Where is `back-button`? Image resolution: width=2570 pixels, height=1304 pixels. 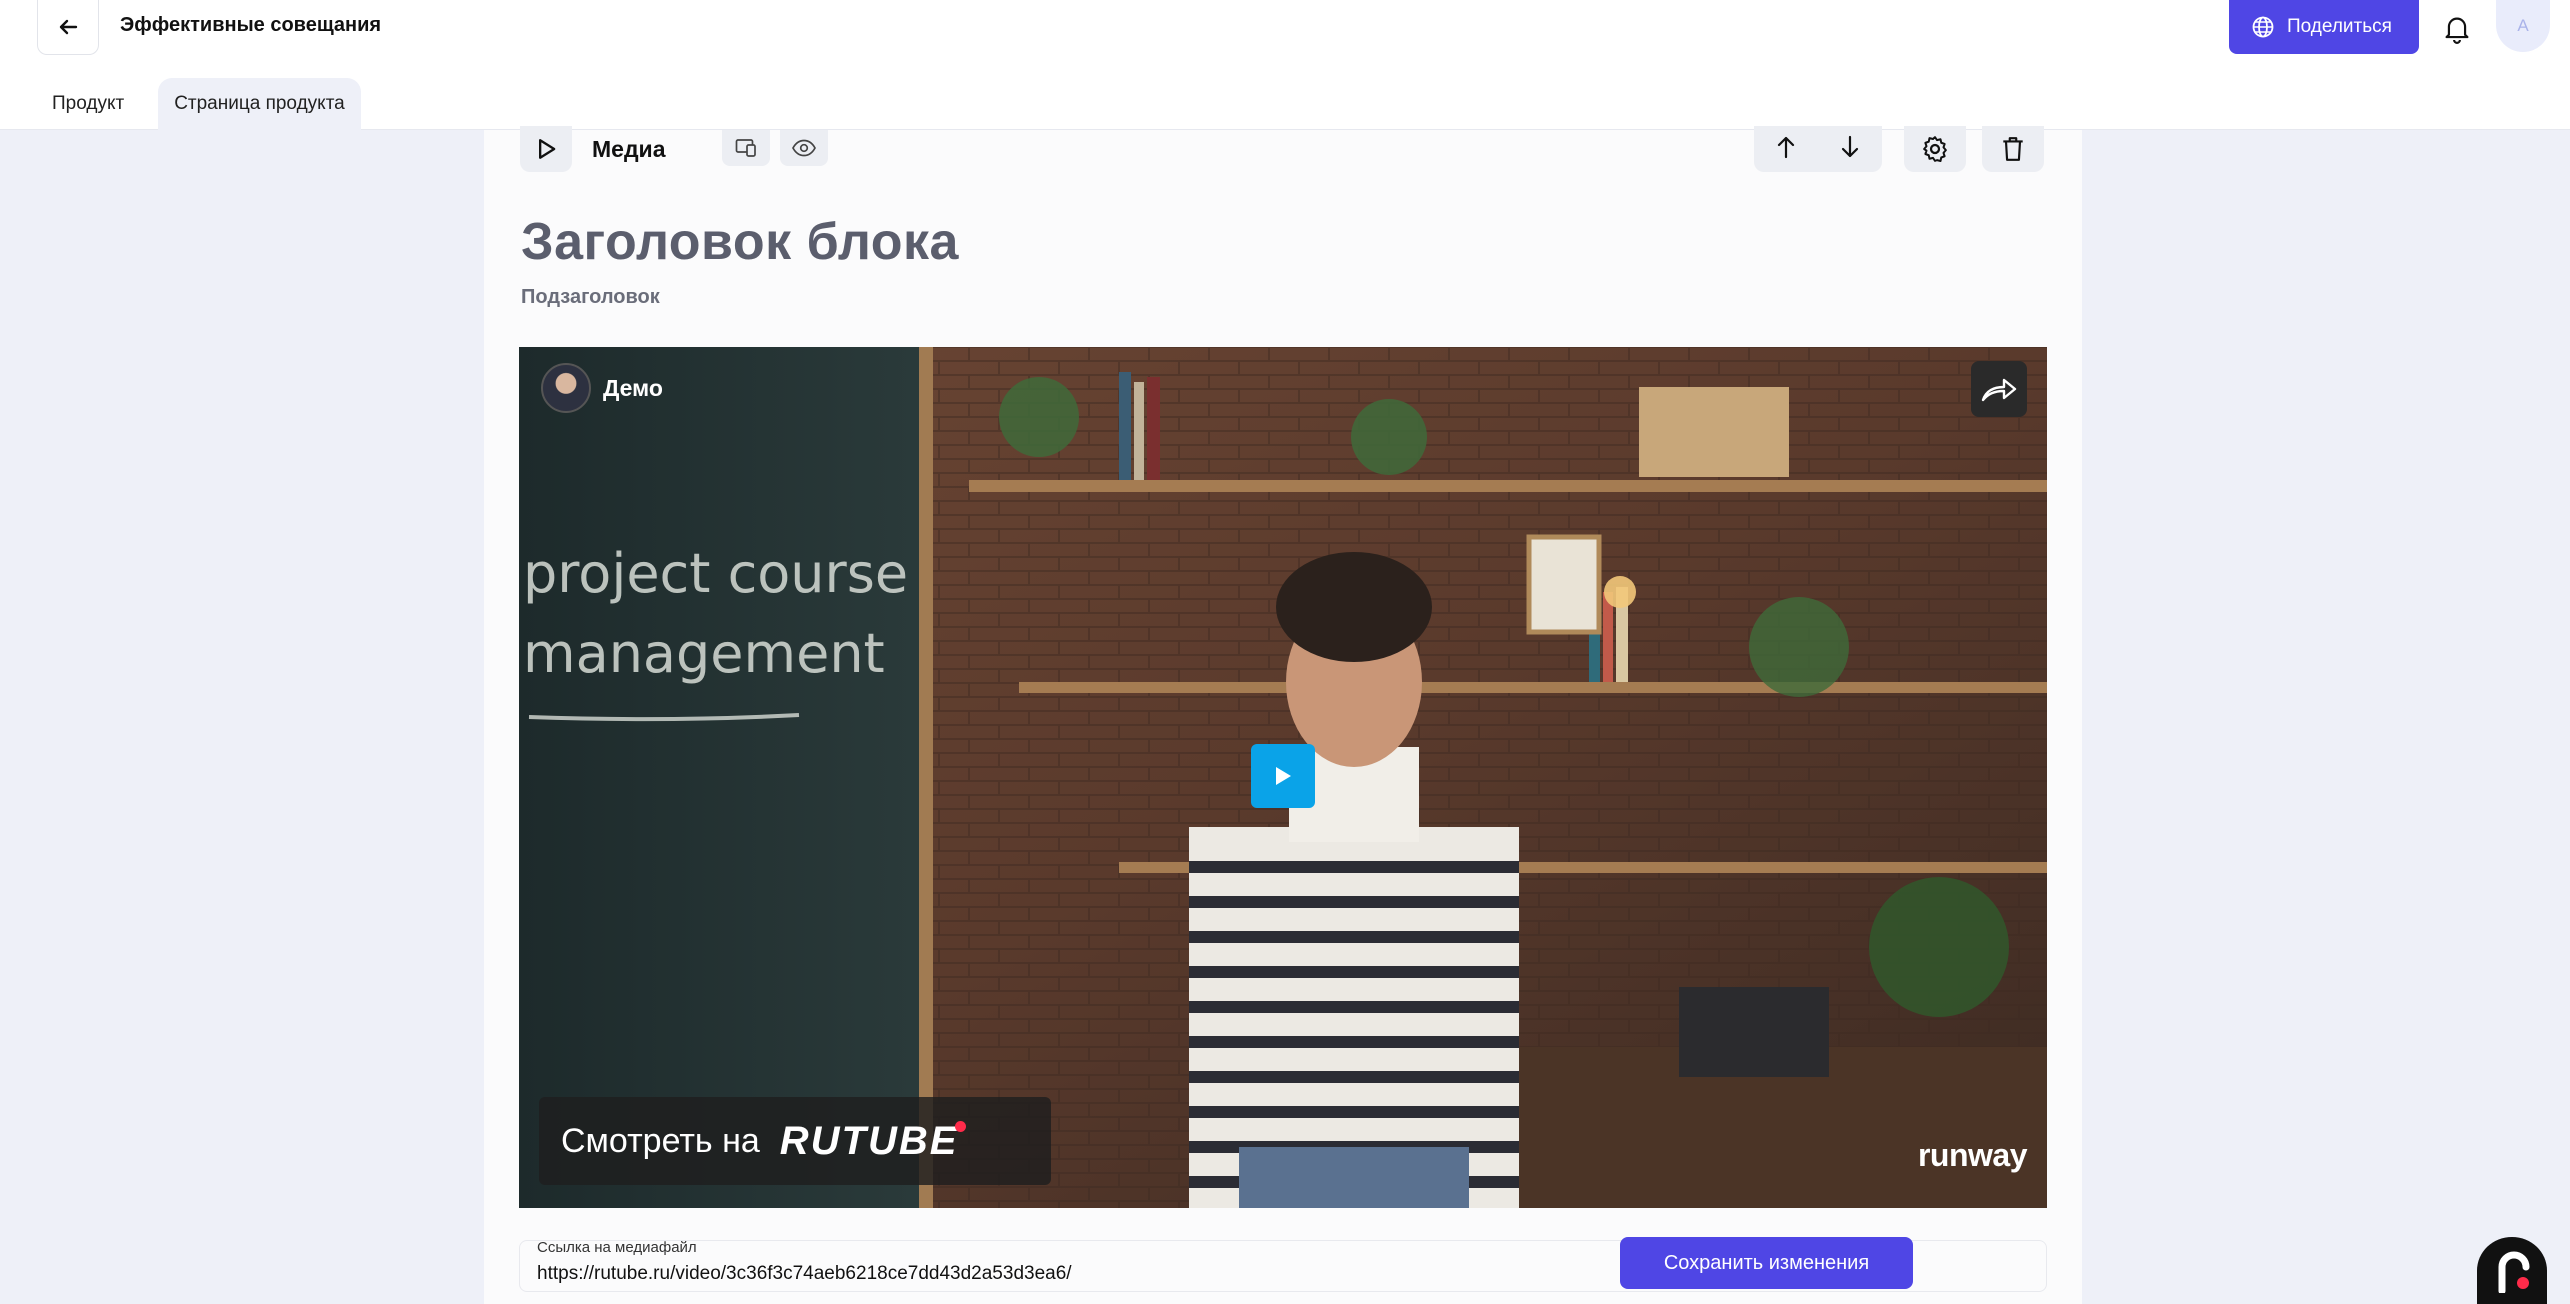
back-button is located at coordinates (68, 27).